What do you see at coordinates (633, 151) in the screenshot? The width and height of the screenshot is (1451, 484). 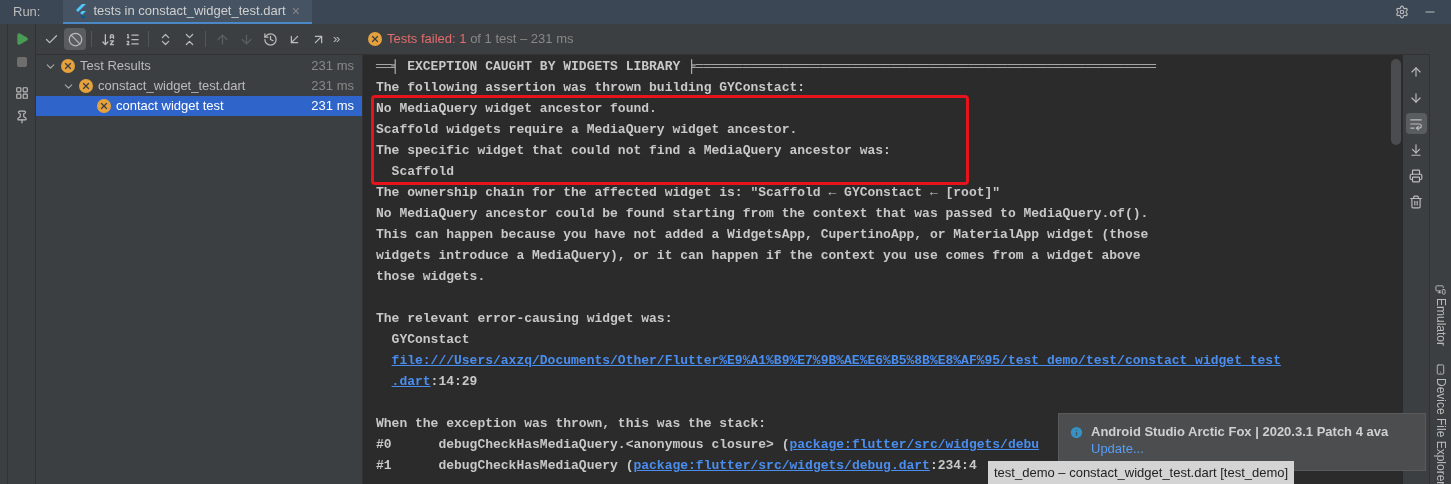 I see `console-text: The specific widget that could not find a MediaQuery ancestor was:` at bounding box center [633, 151].